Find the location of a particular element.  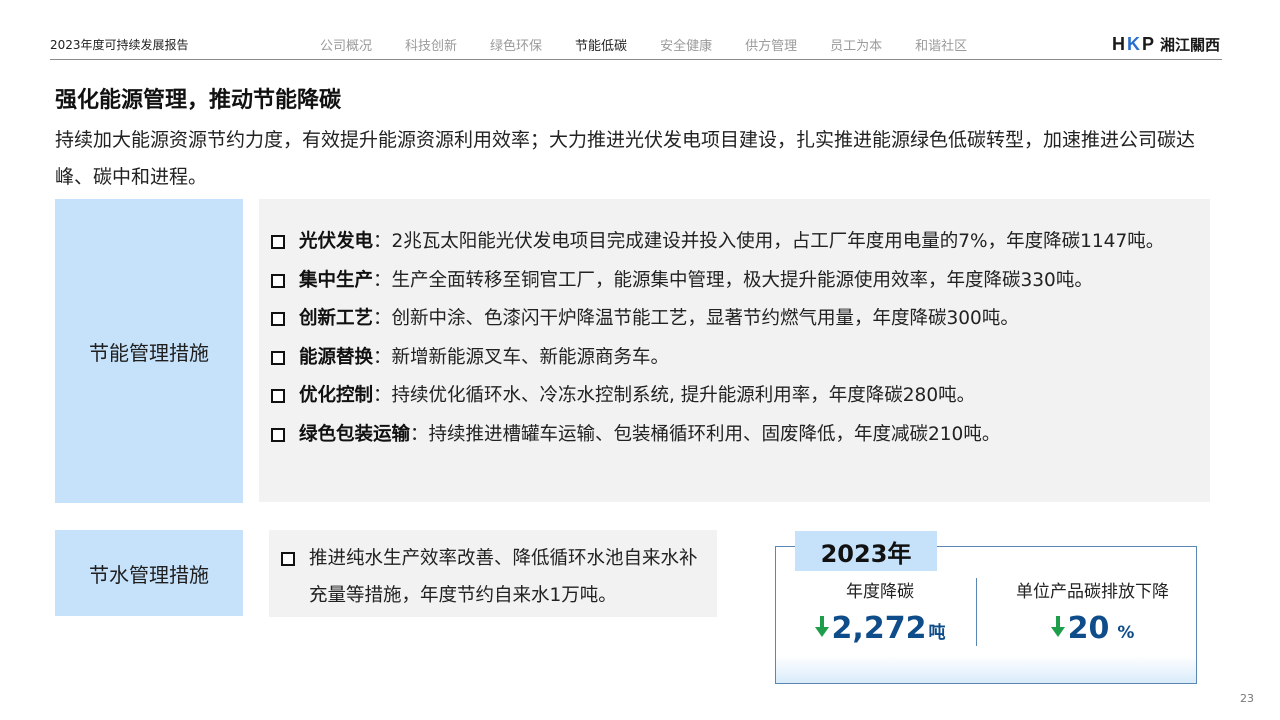

section-title: 强化能源管理，推动节能降碳 is located at coordinates (198, 100).